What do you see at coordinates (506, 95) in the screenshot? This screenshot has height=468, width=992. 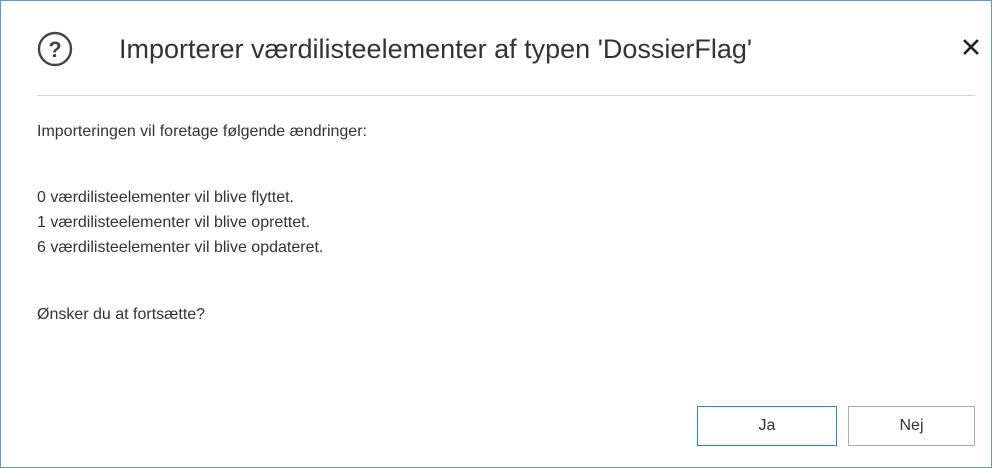 I see `header-divider` at bounding box center [506, 95].